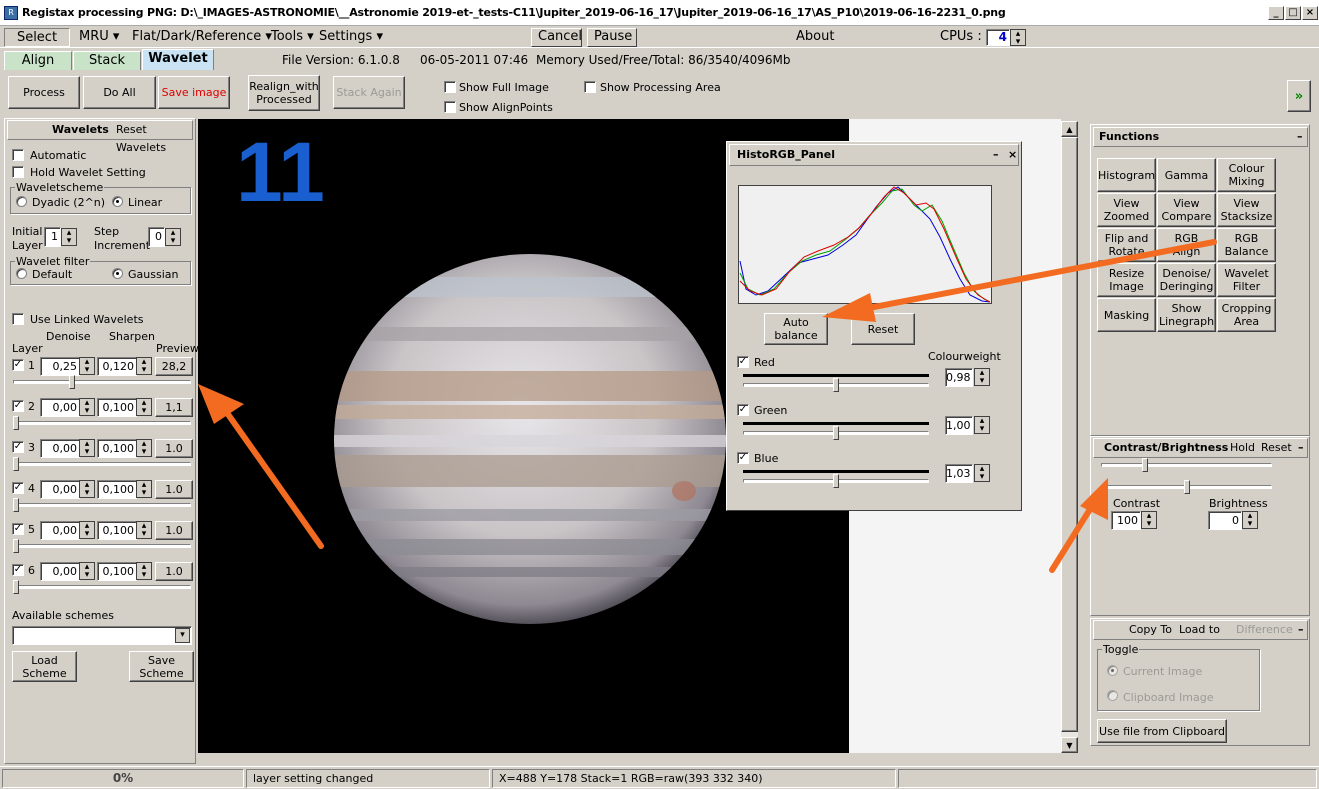 This screenshot has width=1319, height=789. What do you see at coordinates (1126, 175) in the screenshot?
I see `histogram-button: Histogram` at bounding box center [1126, 175].